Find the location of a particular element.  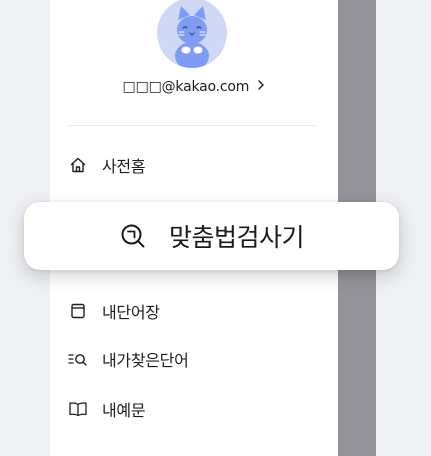

menu-item-my-examples: 내예문 is located at coordinates (107, 409).